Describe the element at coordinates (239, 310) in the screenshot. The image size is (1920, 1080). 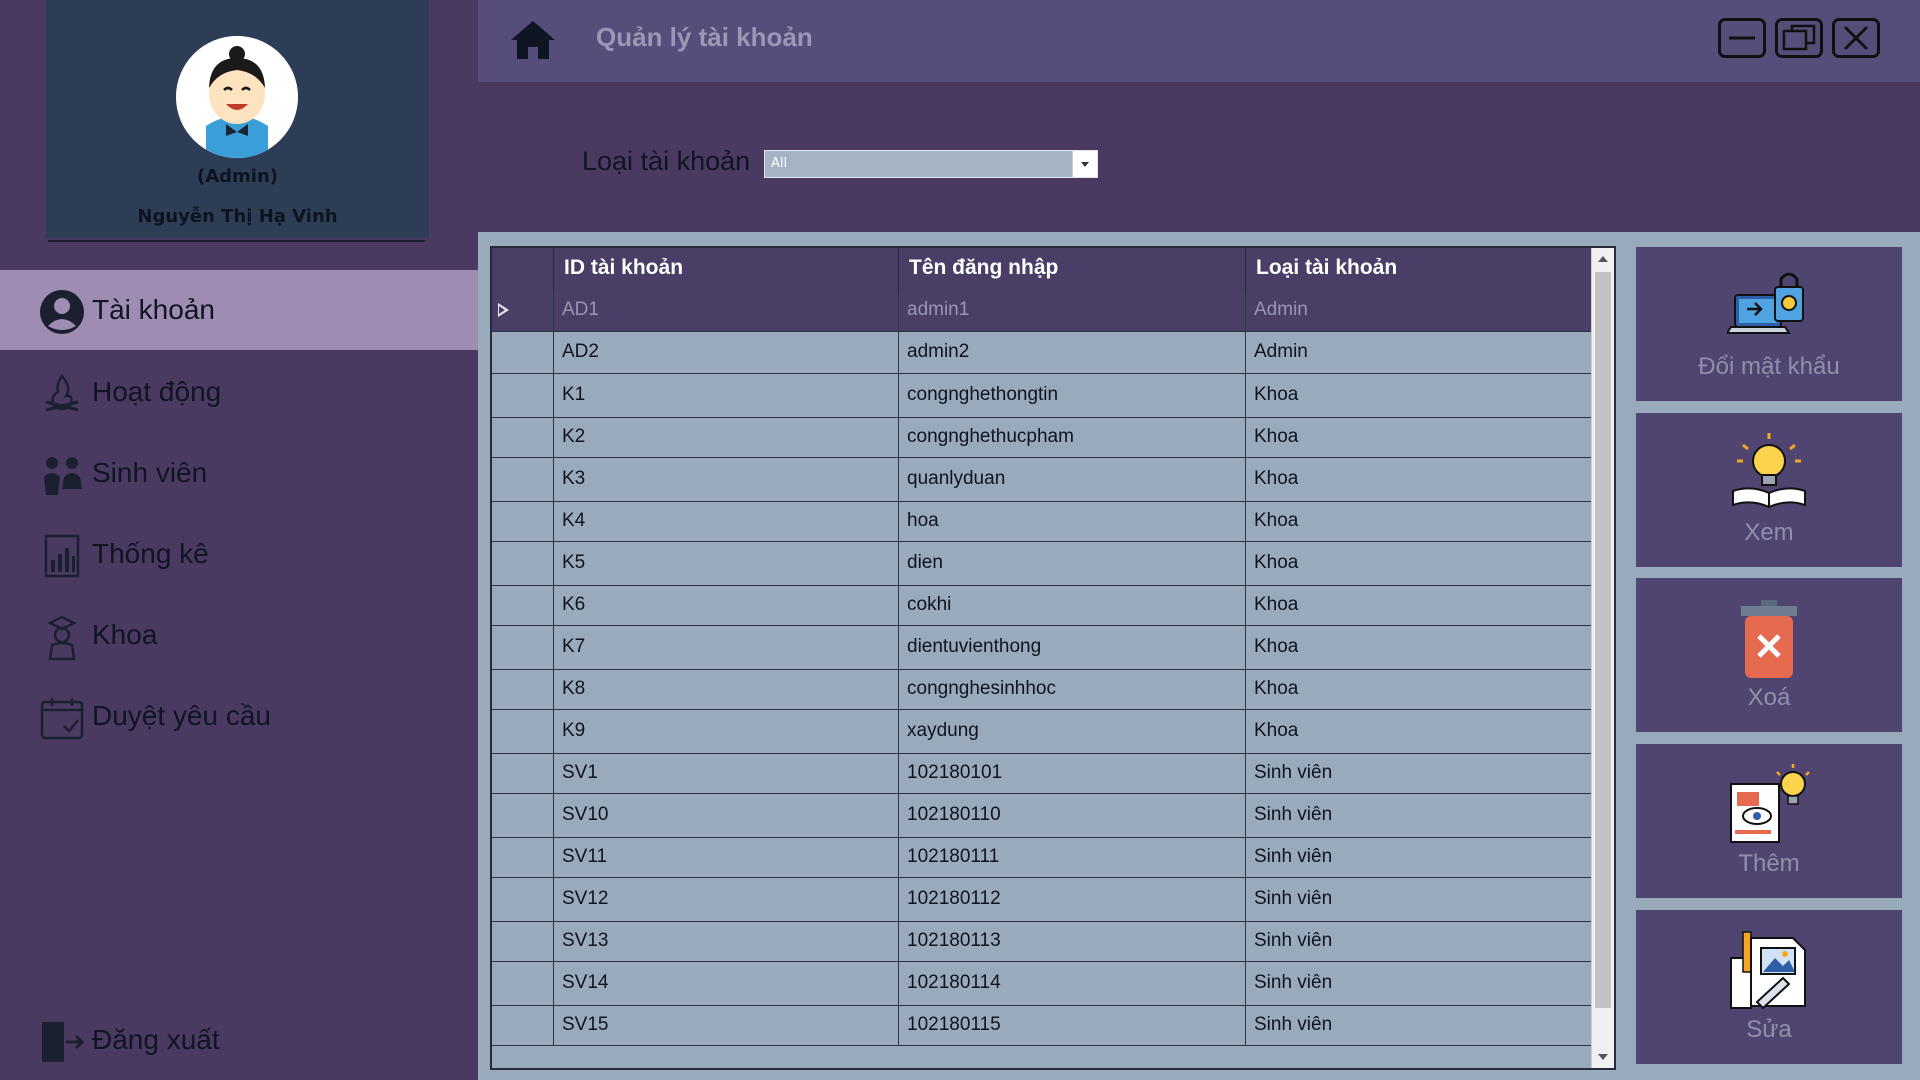
I see `sidebar-item-tai-khoan: Tài khoản` at that location.